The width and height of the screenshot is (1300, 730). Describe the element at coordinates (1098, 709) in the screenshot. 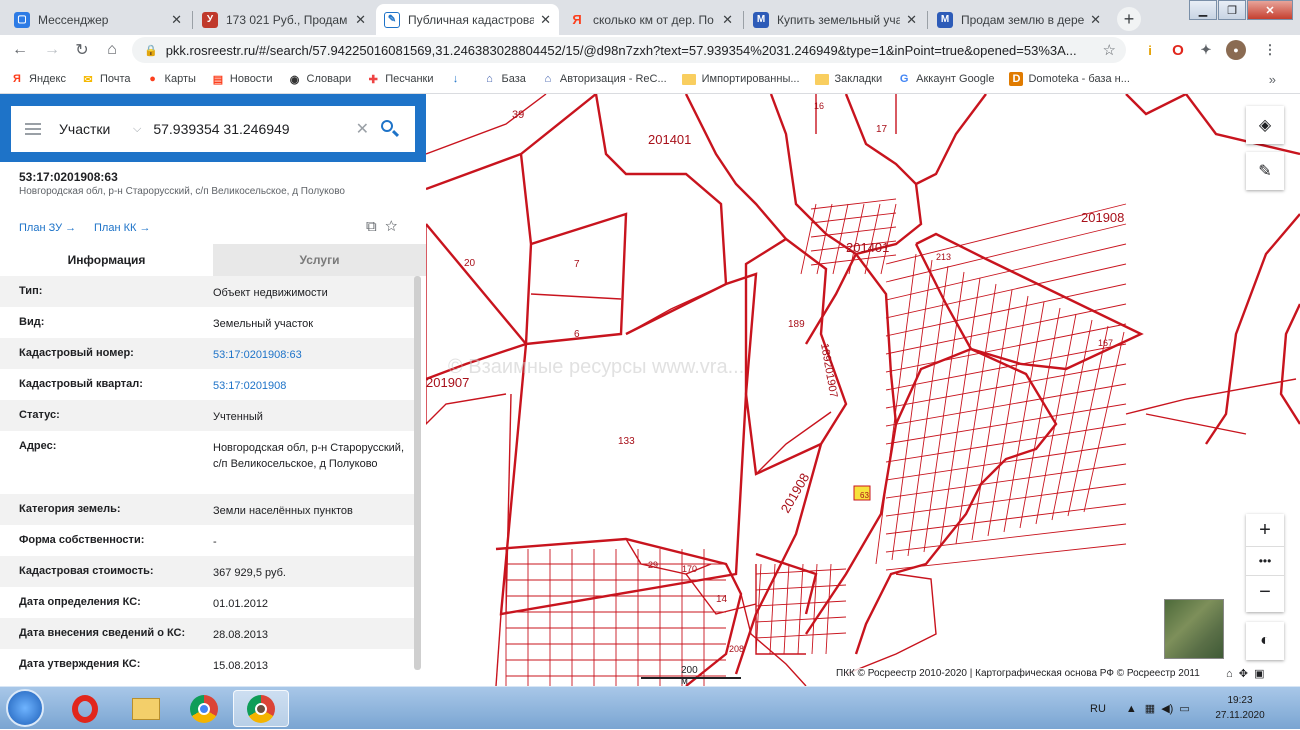

I see `language-indicator: RU` at that location.